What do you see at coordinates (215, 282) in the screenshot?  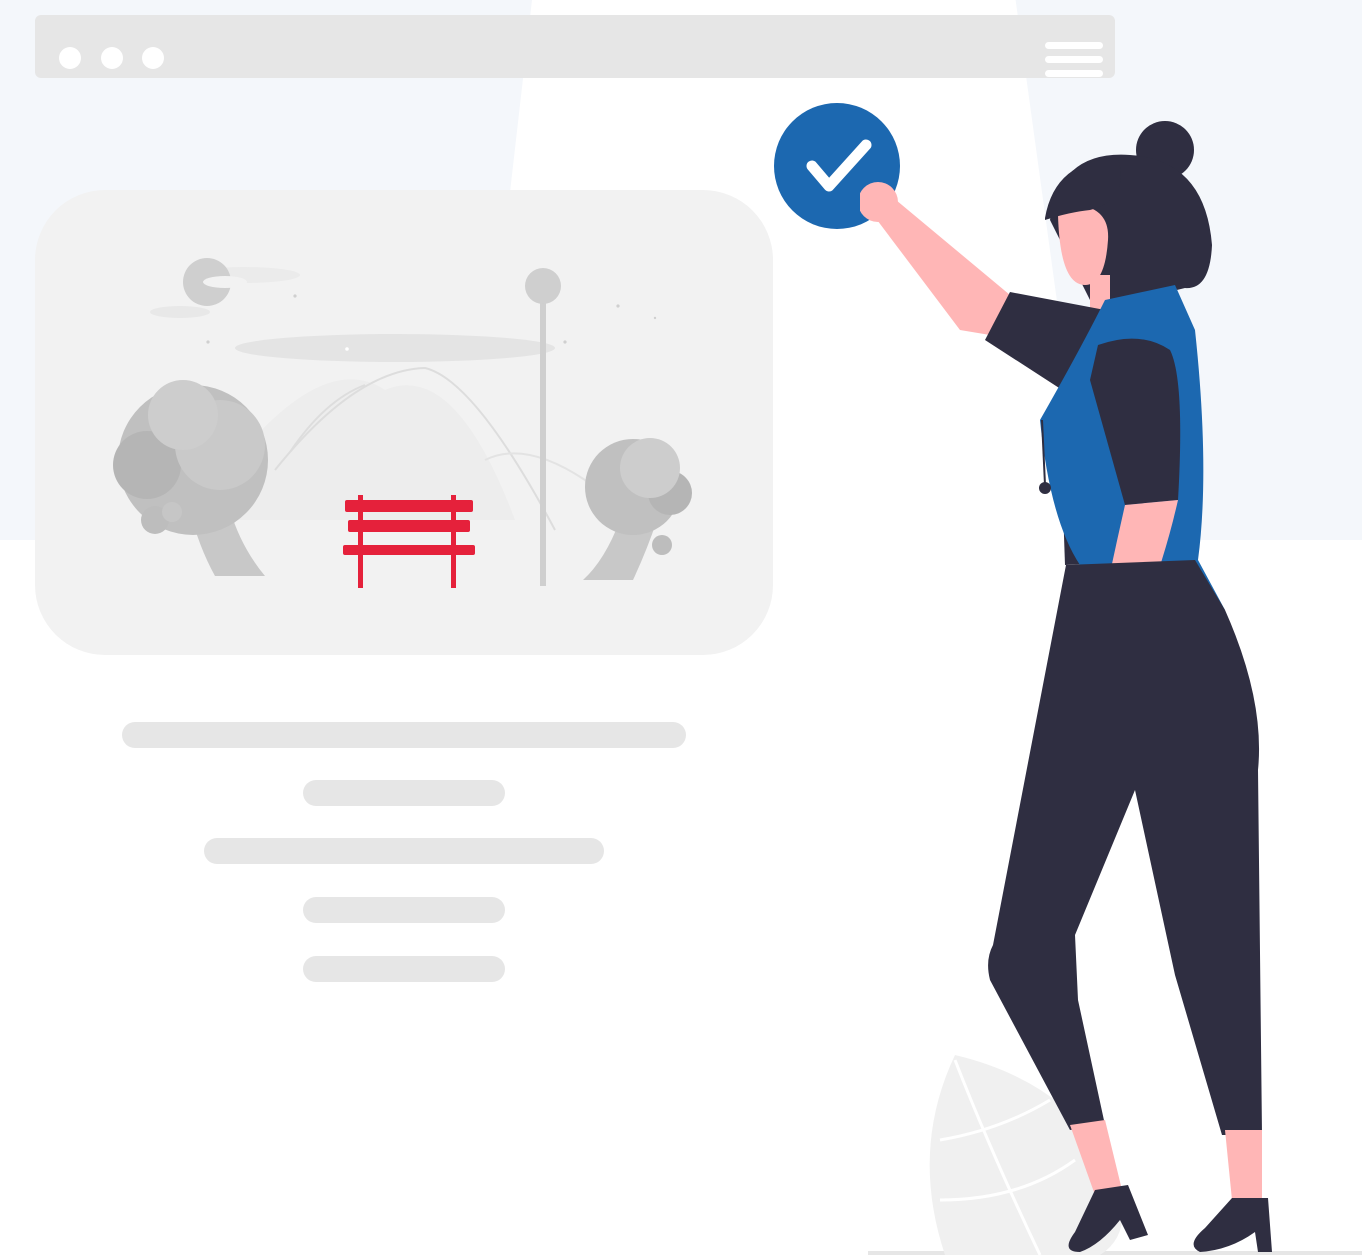 I see `moon-icon` at bounding box center [215, 282].